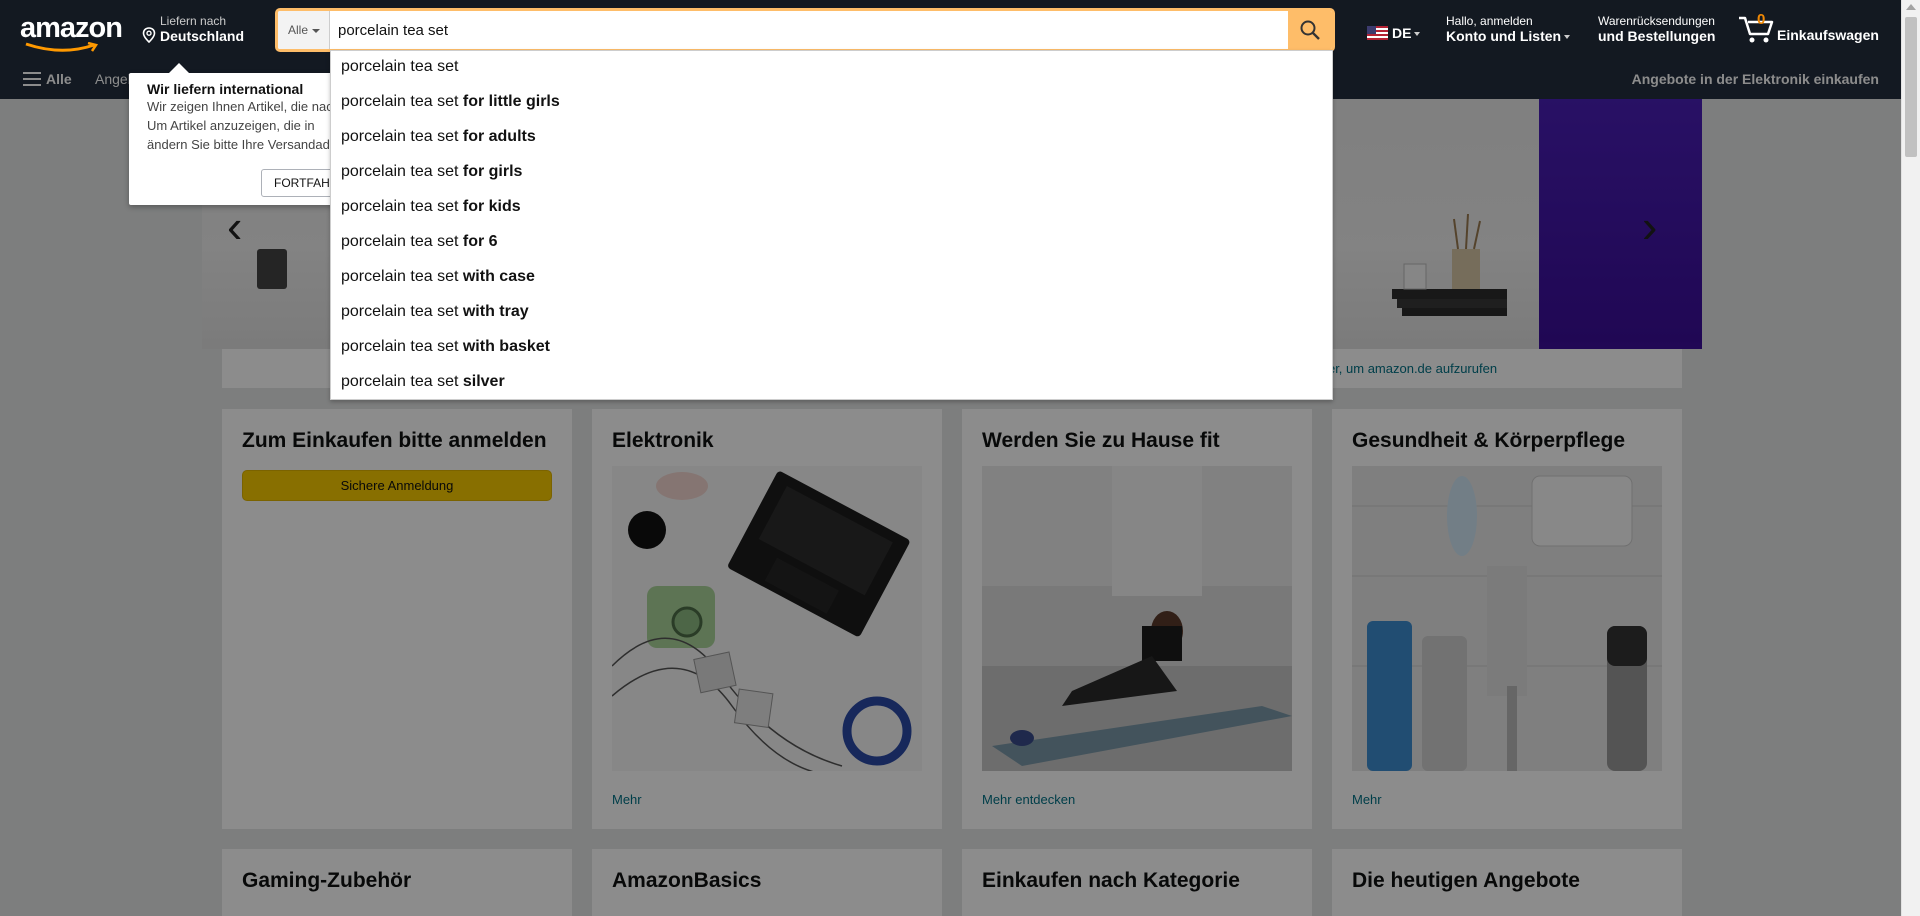  What do you see at coordinates (495, 311) in the screenshot?
I see `suggestion-suffix: with tray` at bounding box center [495, 311].